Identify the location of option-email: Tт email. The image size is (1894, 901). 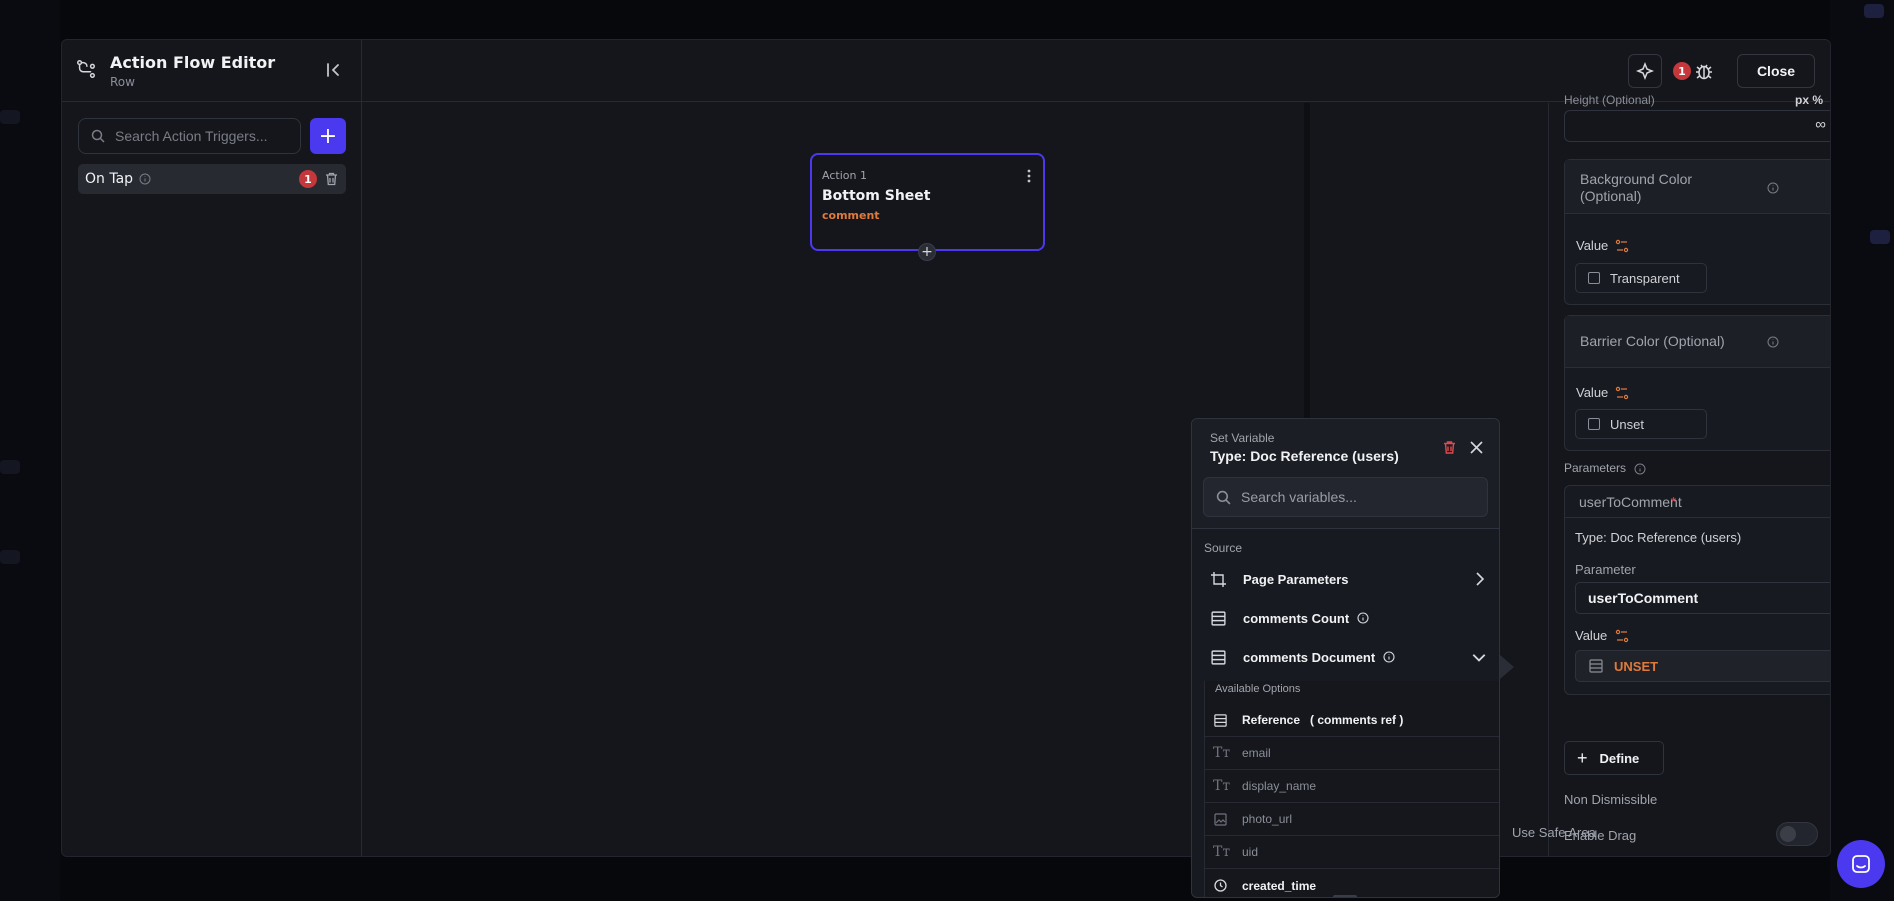
(1352, 753).